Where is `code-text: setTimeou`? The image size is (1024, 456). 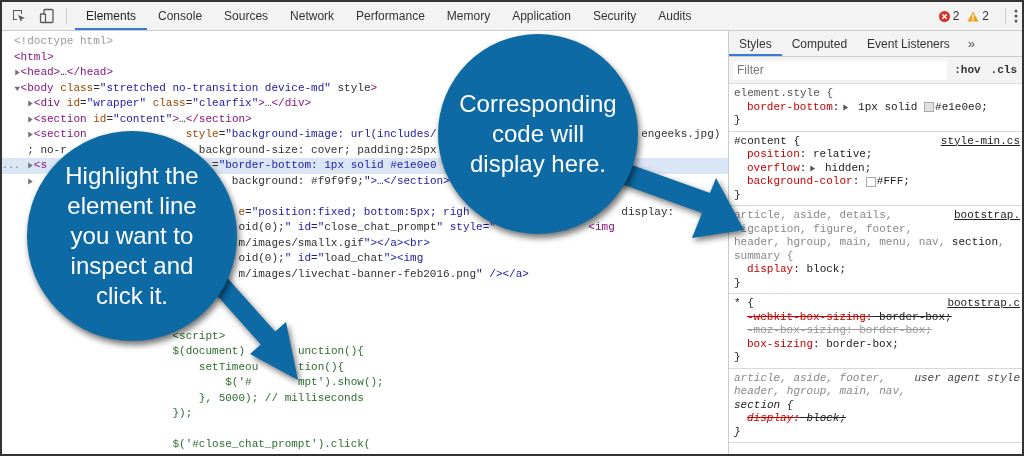
code-text: setTimeou is located at coordinates (228, 367).